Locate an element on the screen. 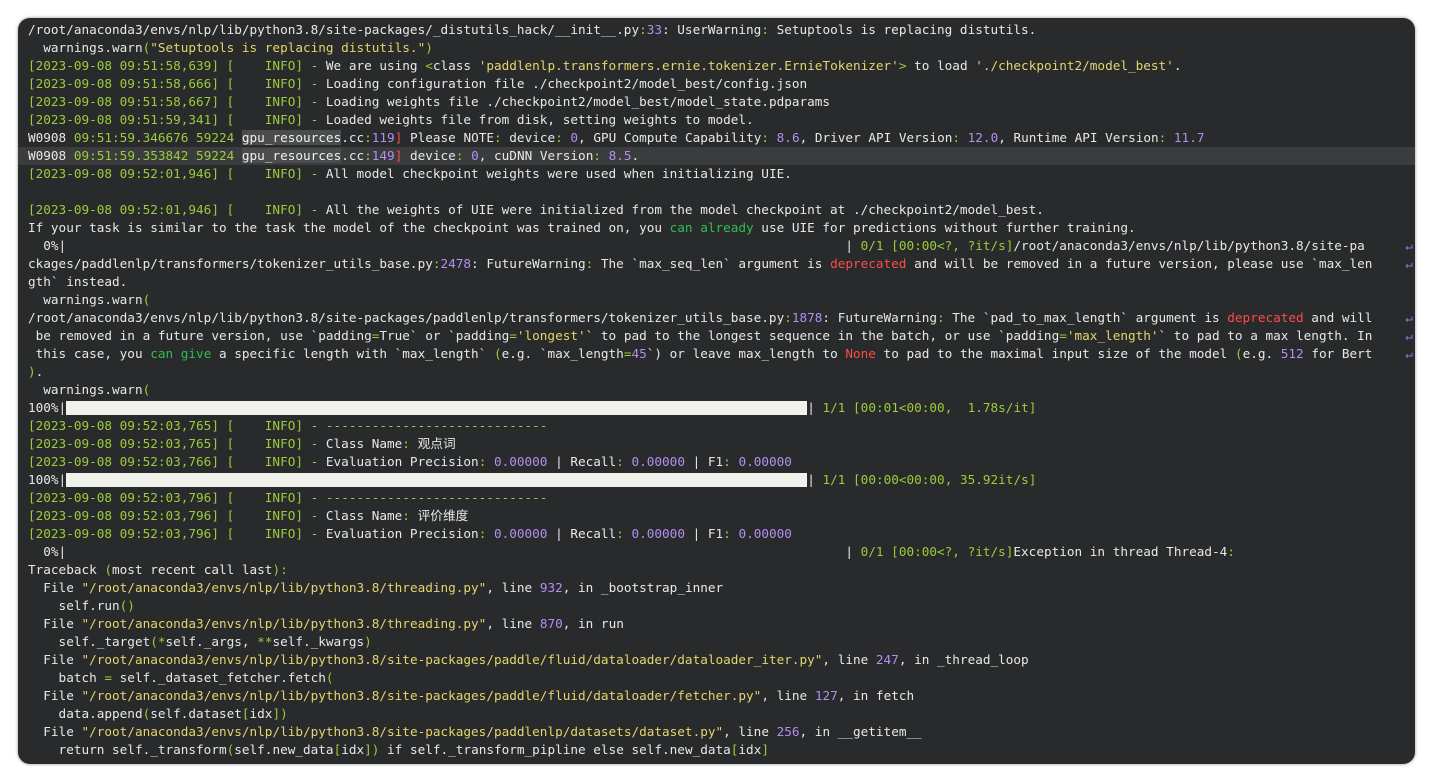 The height and width of the screenshot is (782, 1433). progress-bar-fill is located at coordinates (437, 408).